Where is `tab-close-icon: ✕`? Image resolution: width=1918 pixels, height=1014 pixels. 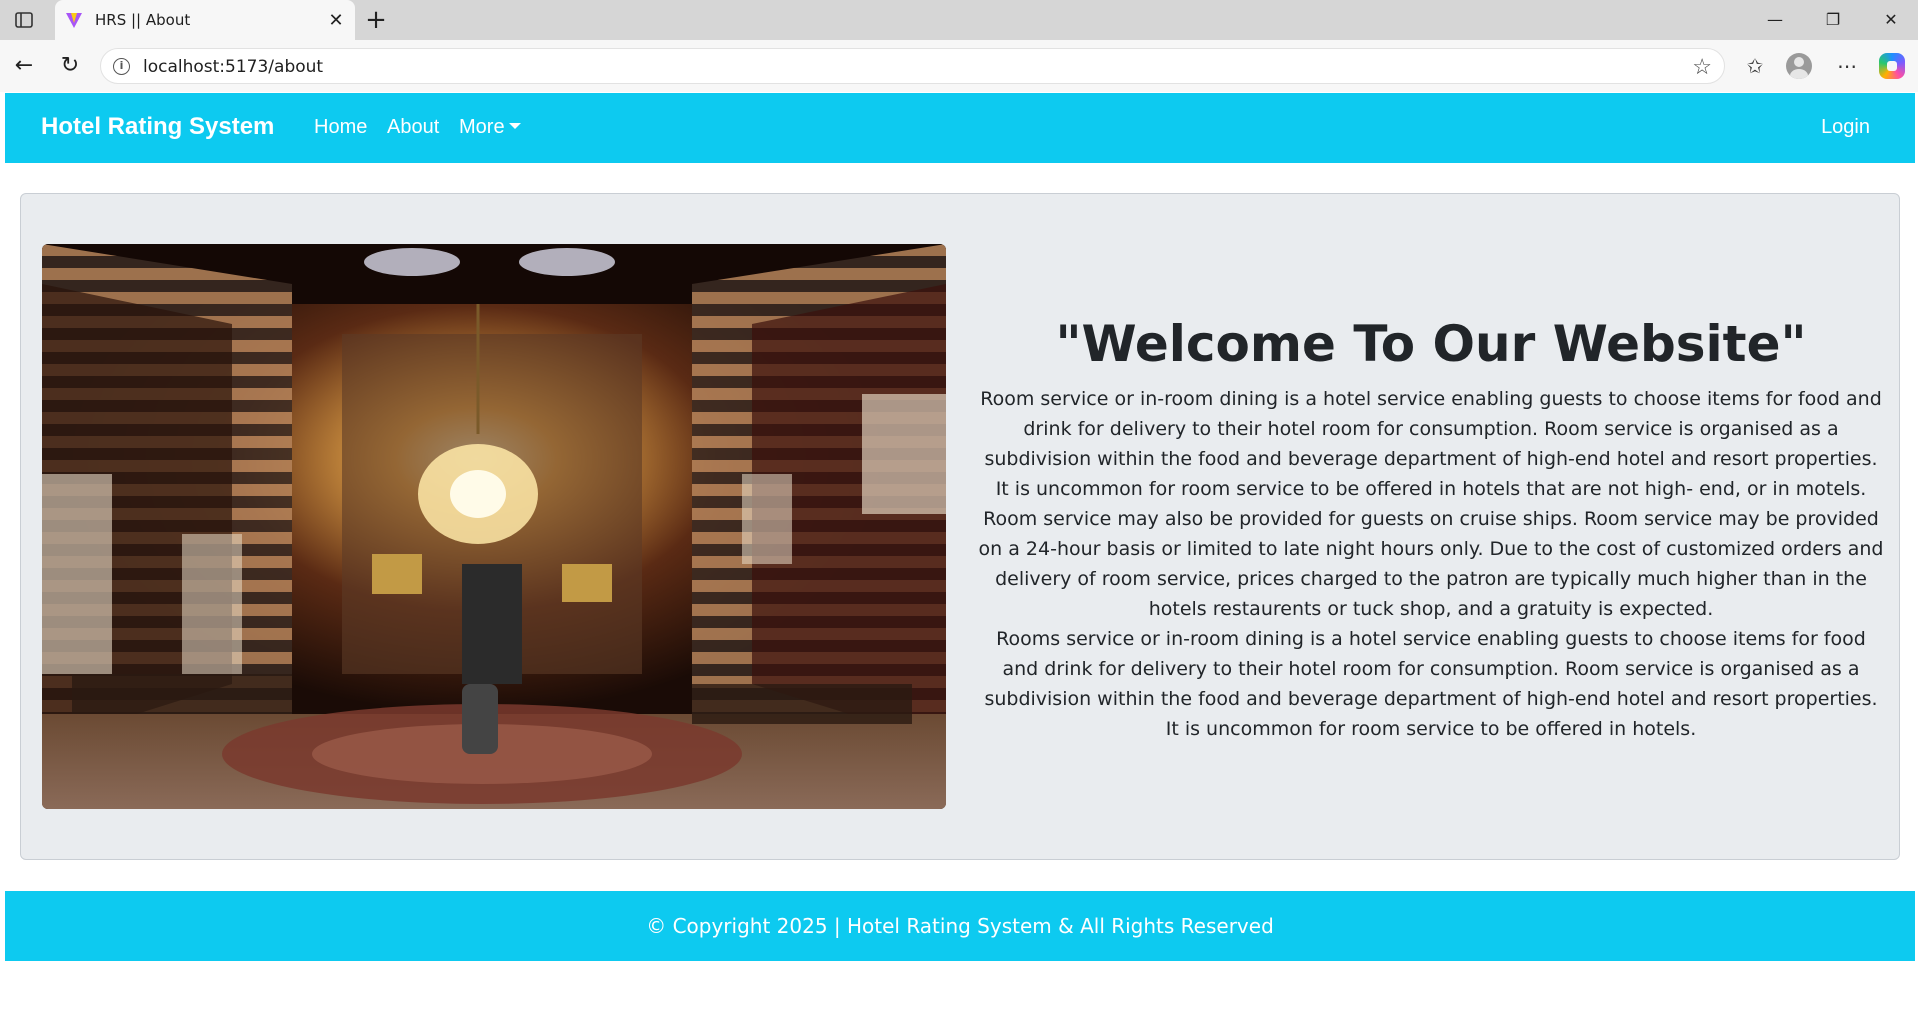
tab-close-icon: ✕ is located at coordinates (336, 20).